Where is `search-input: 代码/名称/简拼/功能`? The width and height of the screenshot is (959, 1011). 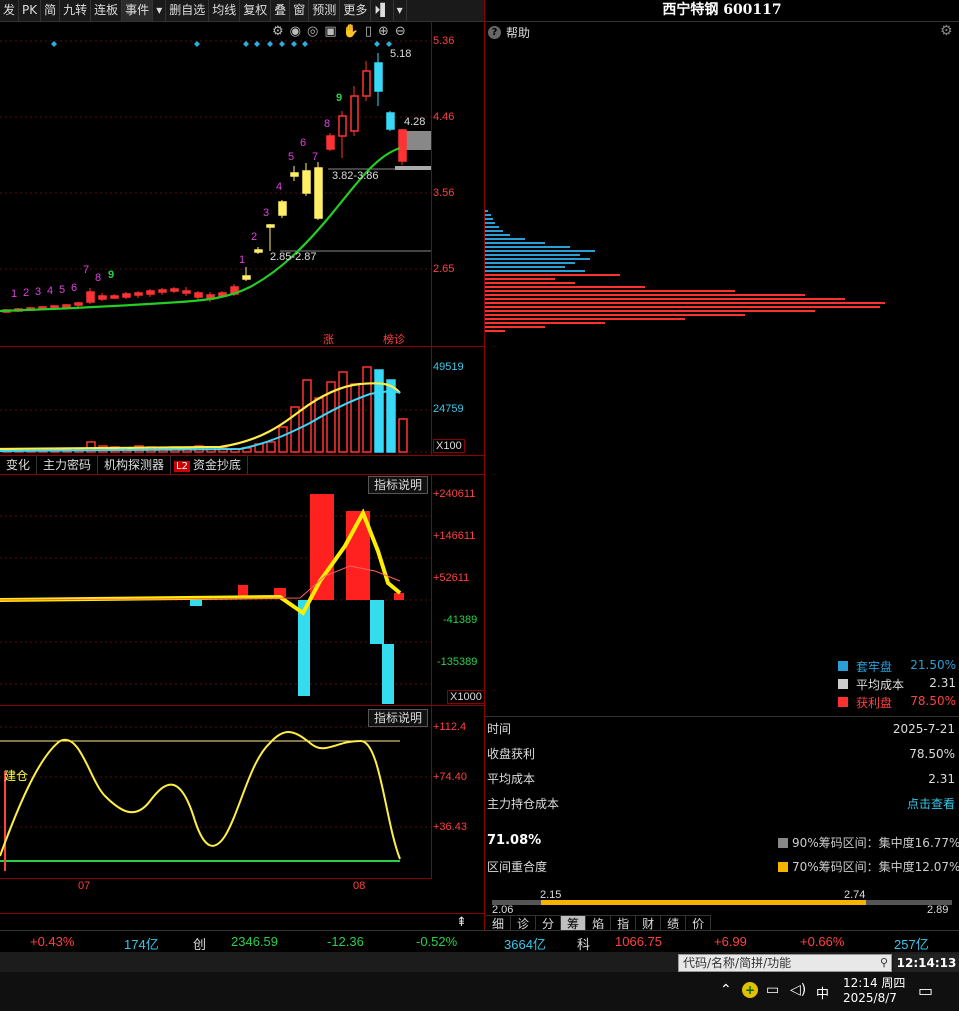 search-input: 代码/名称/简拼/功能 is located at coordinates (737, 963).